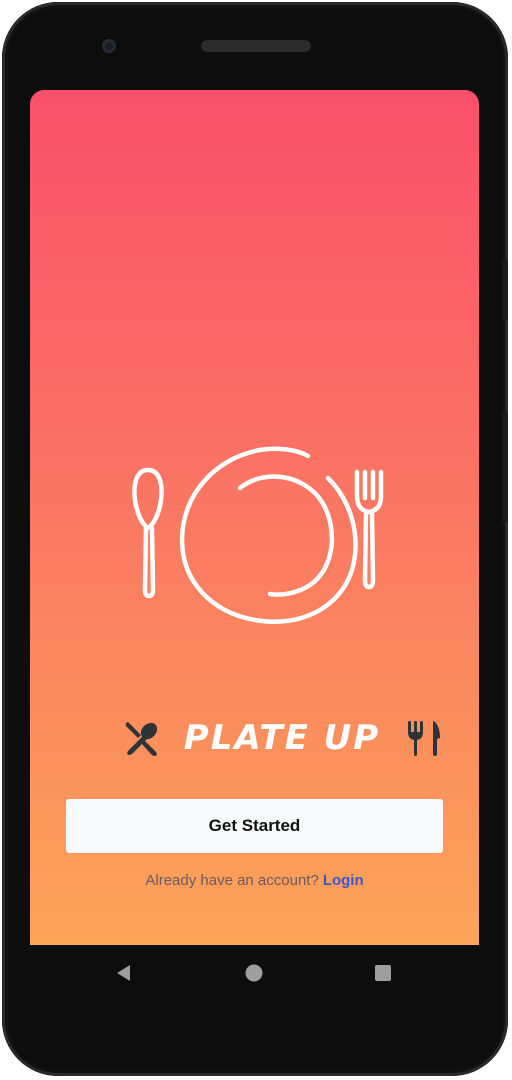 Image resolution: width=512 pixels, height=1080 pixels. What do you see at coordinates (232, 880) in the screenshot?
I see `login-prompt-text: Already have an account?` at bounding box center [232, 880].